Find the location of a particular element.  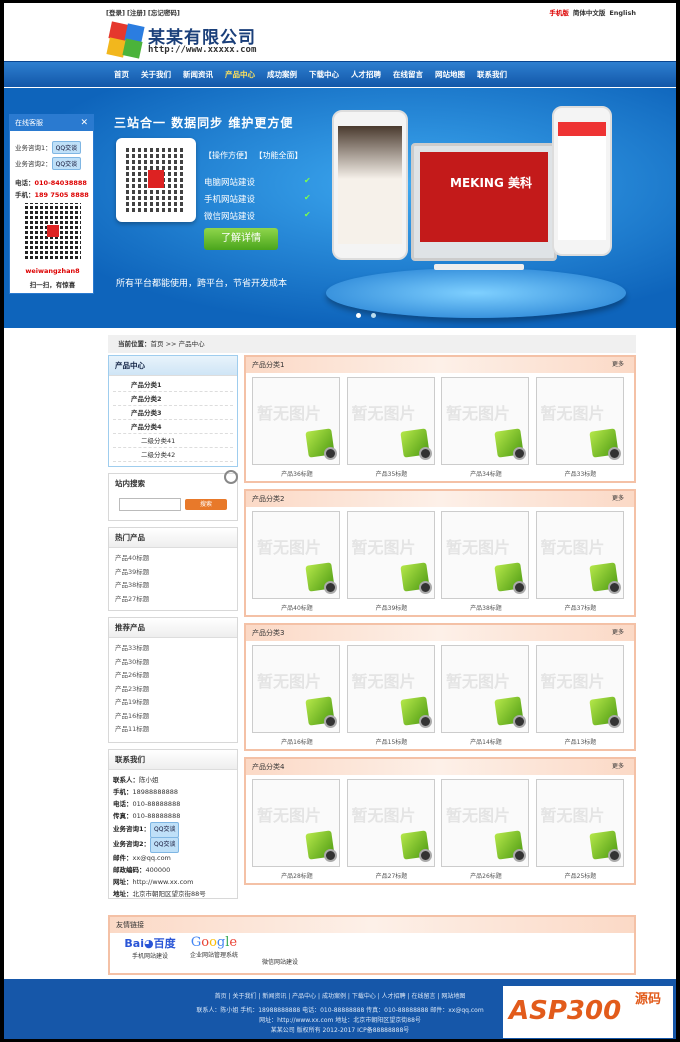

product-title: 产品40标题 is located at coordinates (297, 607).